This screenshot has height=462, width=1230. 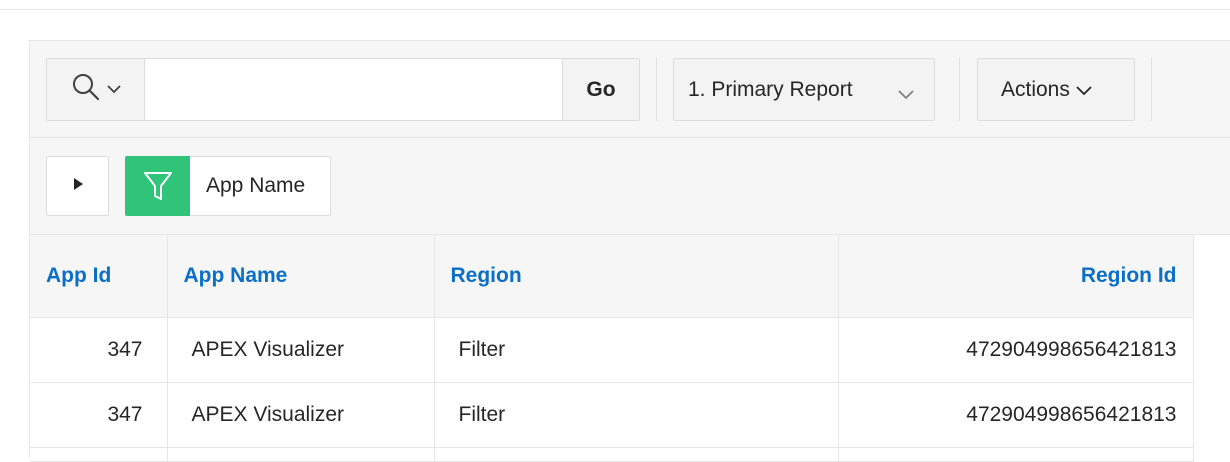 I want to click on column-header-app-name: App Name, so click(x=301, y=276).